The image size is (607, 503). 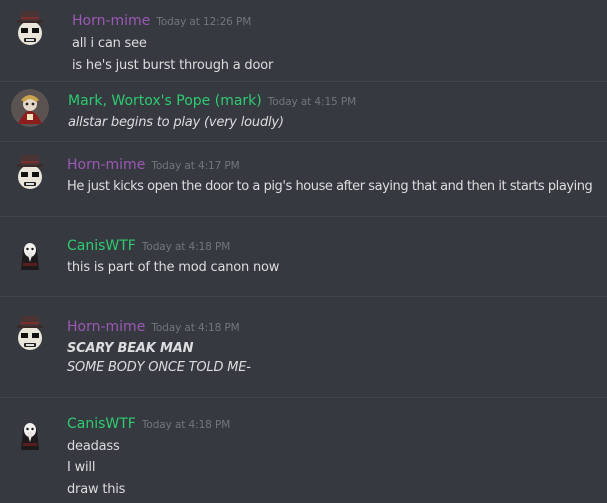 I want to click on message-text: SCARY BEAK MAN, so click(x=130, y=348).